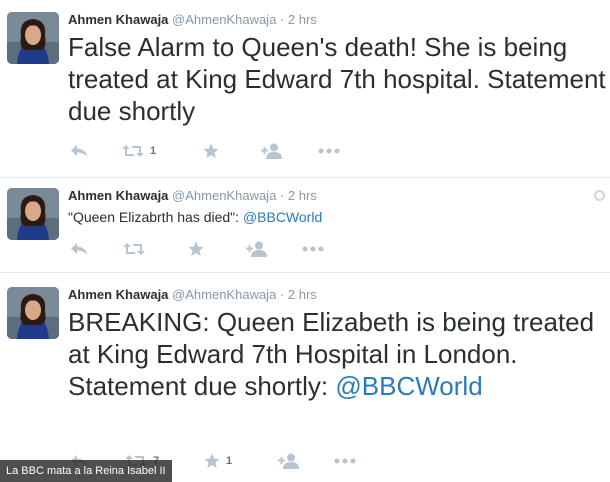 This screenshot has height=482, width=610. I want to click on favorite-button: 1, so click(218, 461).